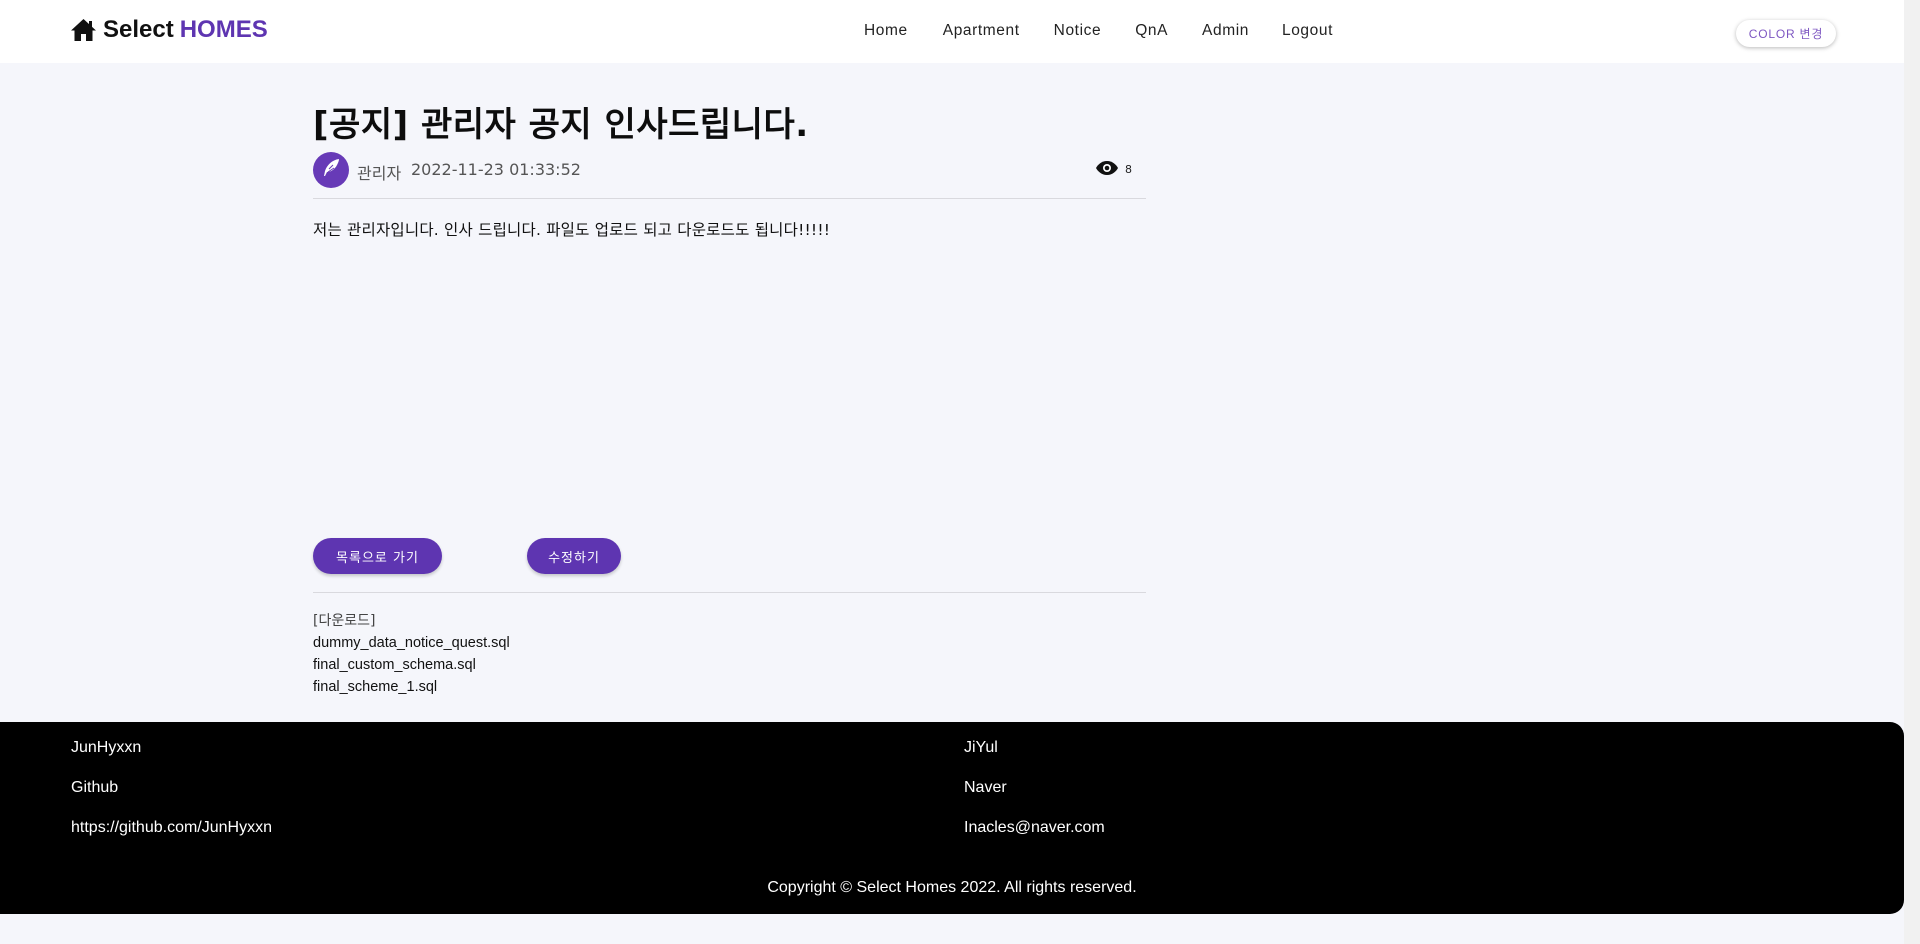 The width and height of the screenshot is (1920, 944). Describe the element at coordinates (1151, 31) in the screenshot. I see `nav-qna: QnA` at that location.